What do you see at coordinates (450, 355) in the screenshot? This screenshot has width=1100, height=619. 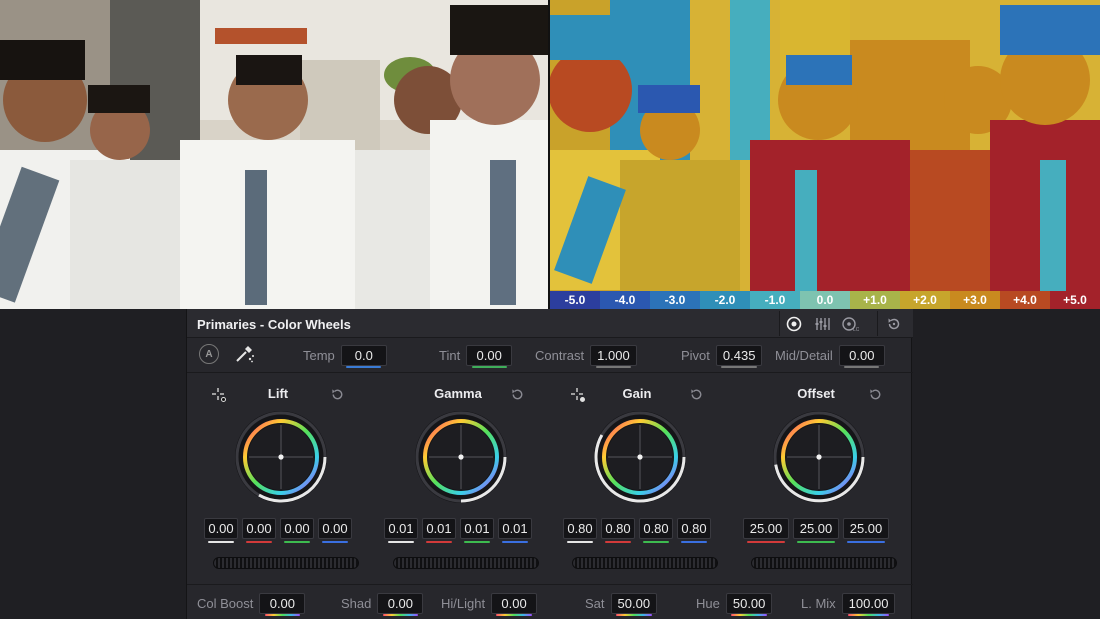 I see `tint-label: Tint` at bounding box center [450, 355].